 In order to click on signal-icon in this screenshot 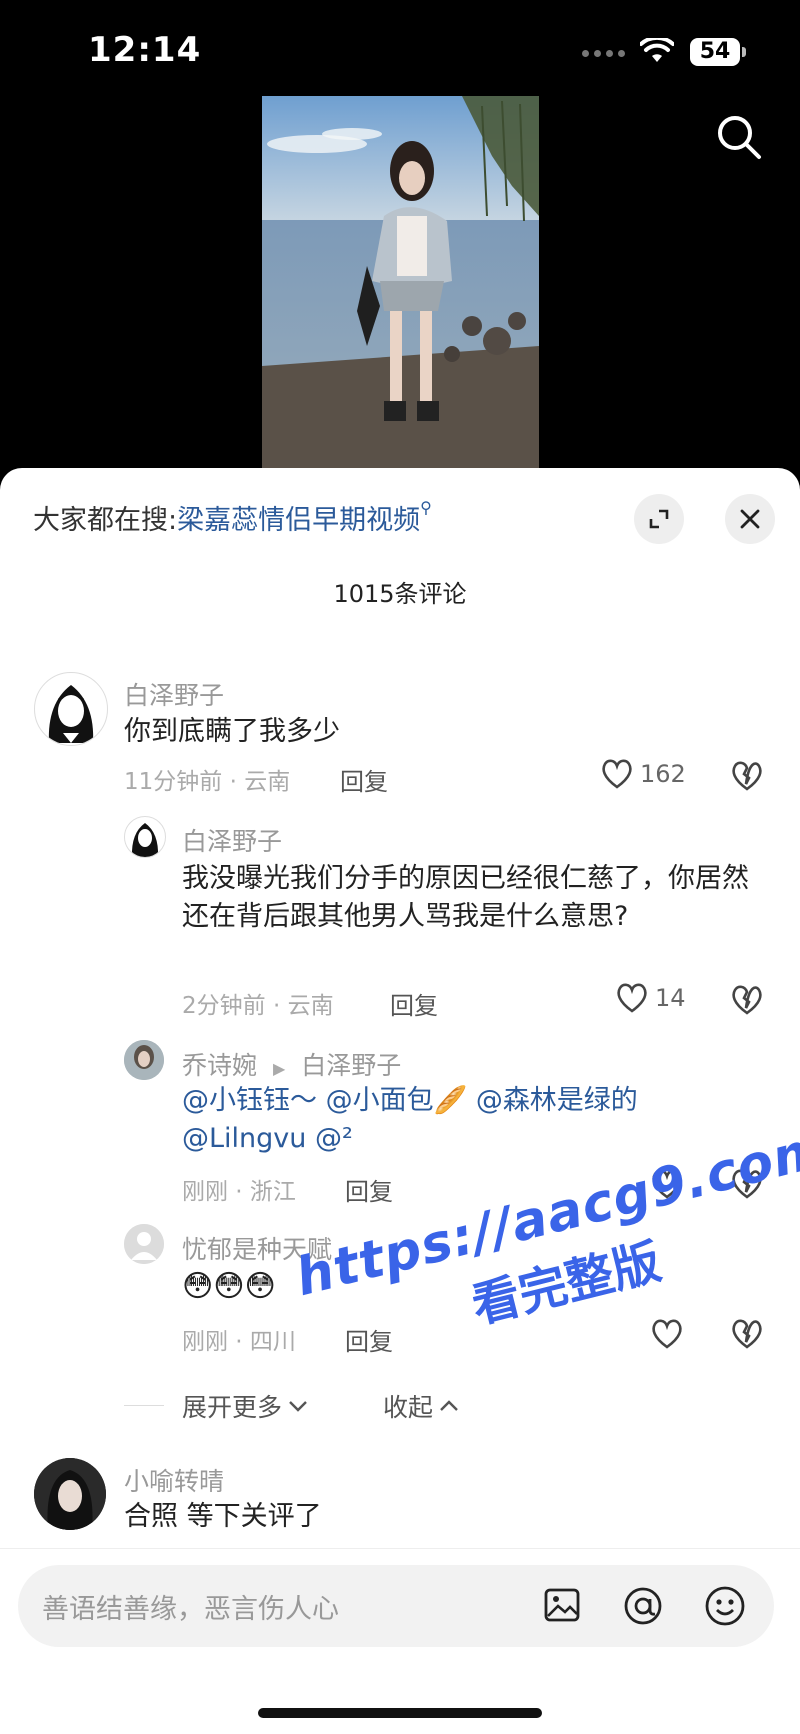, I will do `click(603, 53)`.